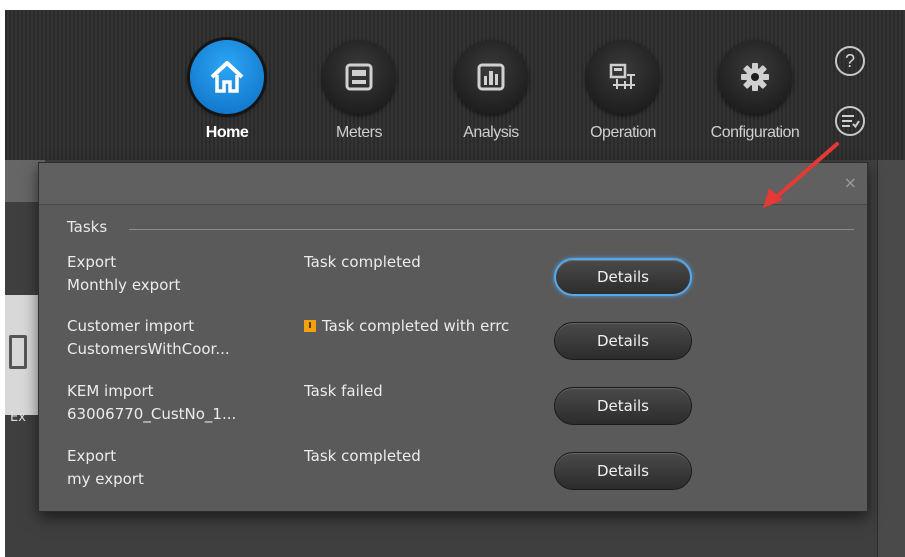  I want to click on side-tile-label: Ex, so click(18, 417).